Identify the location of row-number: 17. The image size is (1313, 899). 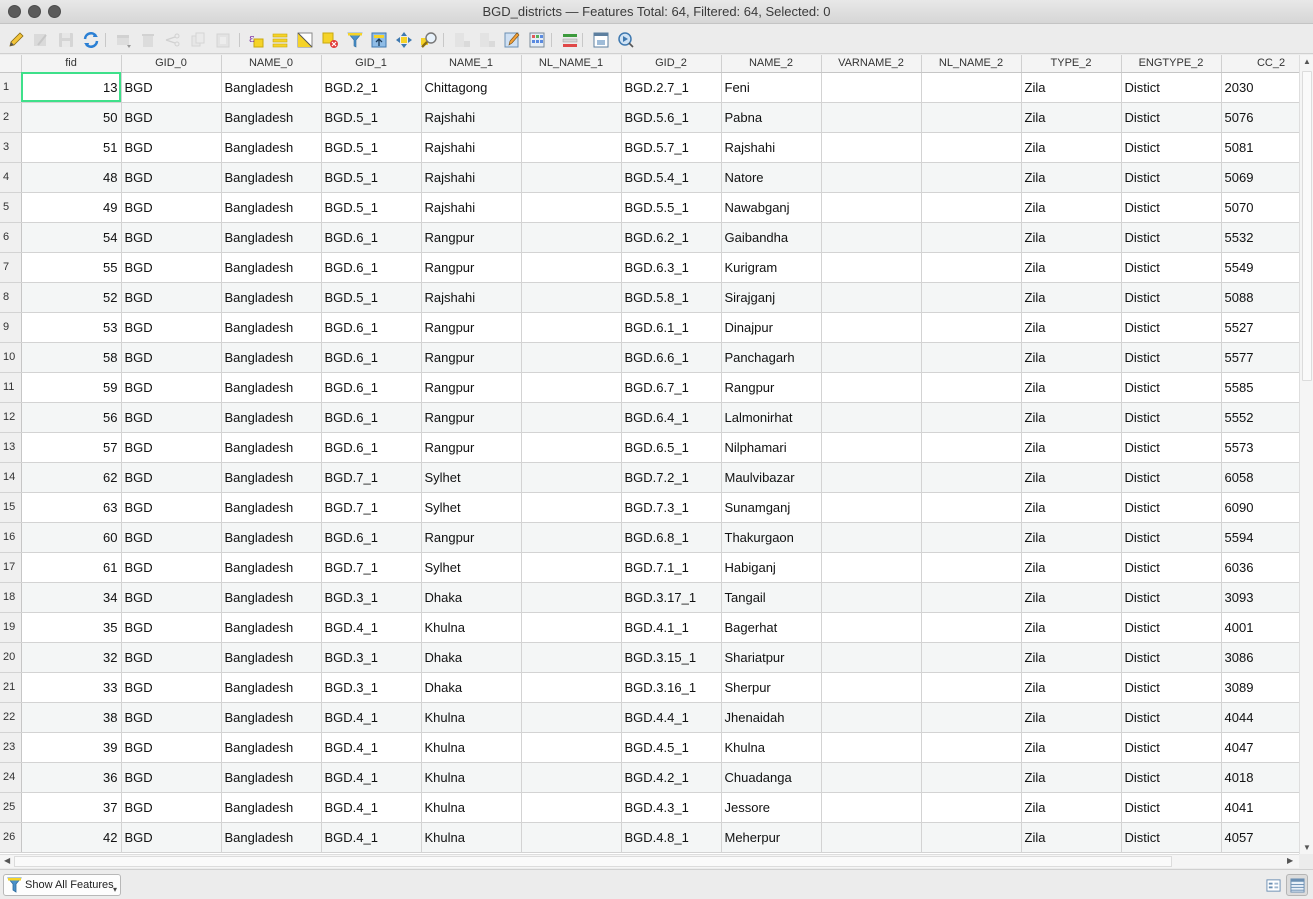
(11, 567).